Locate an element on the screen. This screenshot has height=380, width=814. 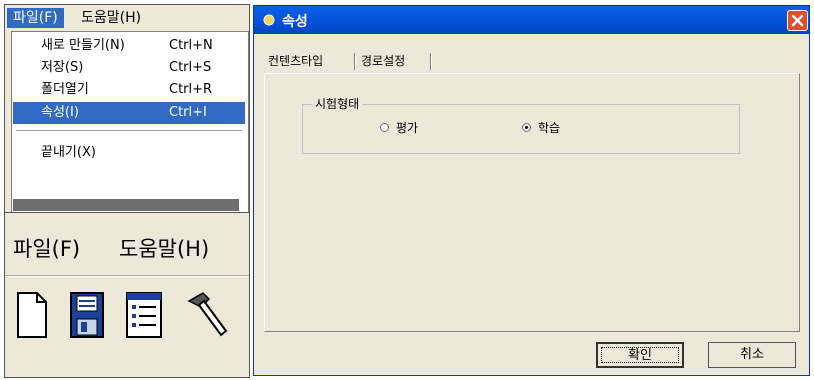
tab-path-settings: 경로설정 is located at coordinates (383, 61).